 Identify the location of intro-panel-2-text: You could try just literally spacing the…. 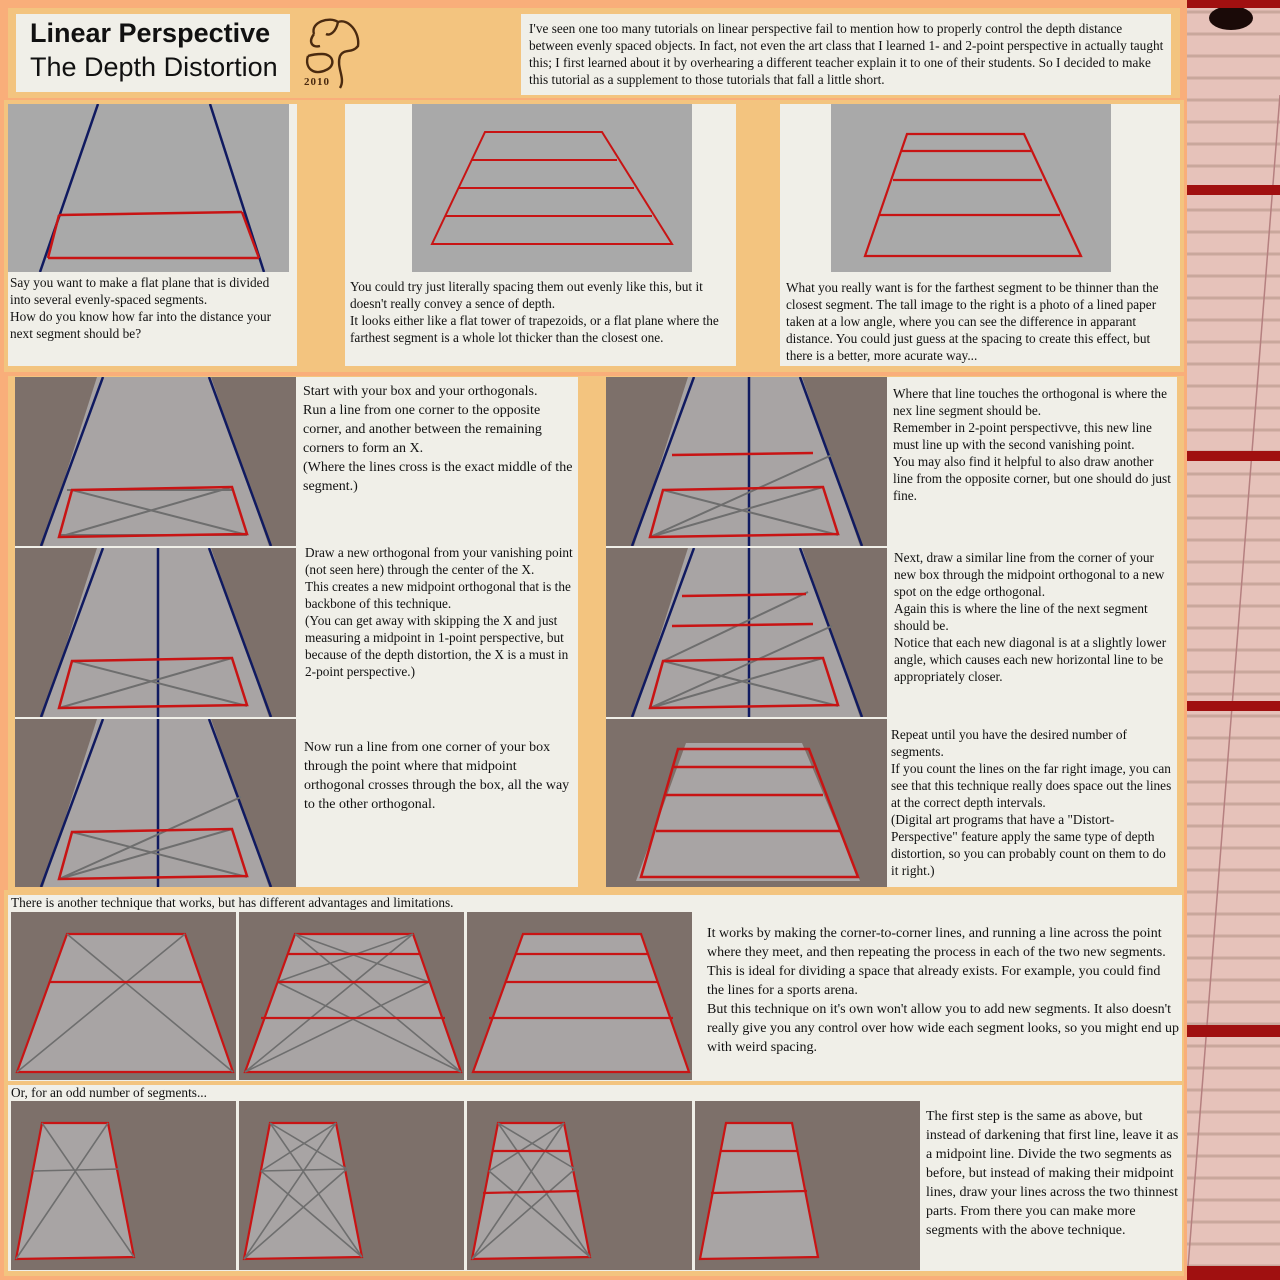
(534, 312).